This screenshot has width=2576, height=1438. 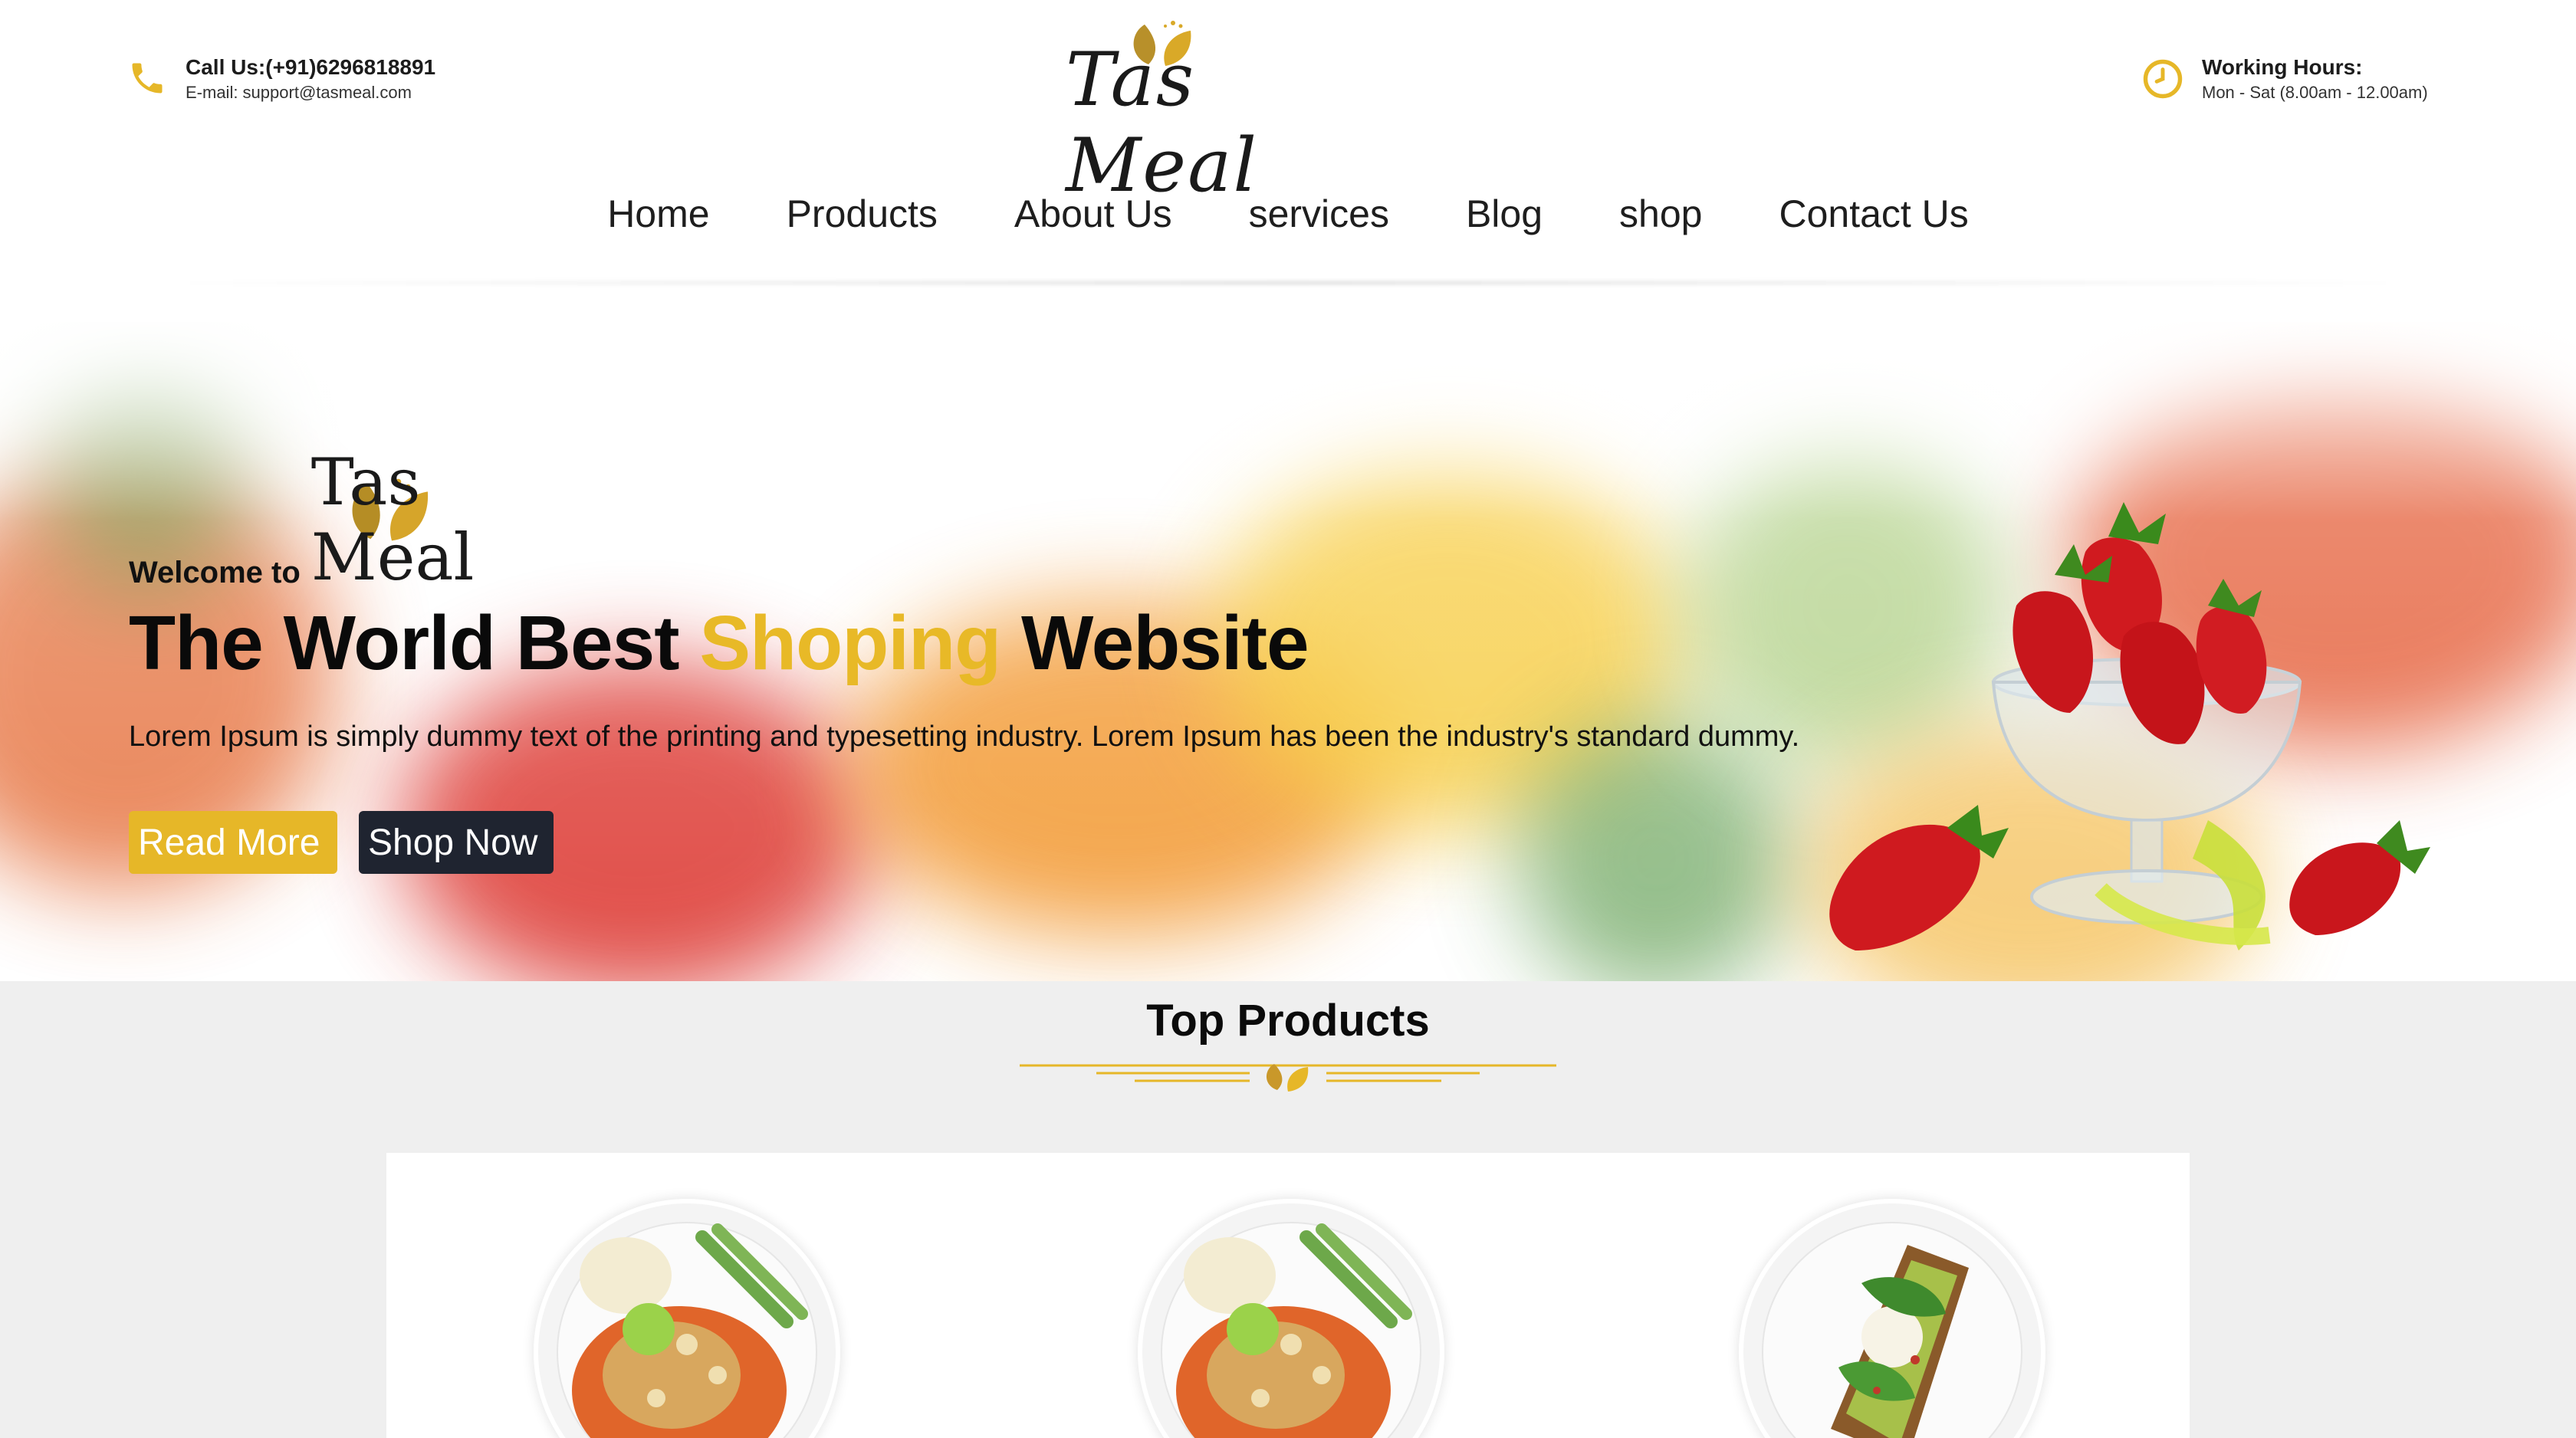 What do you see at coordinates (1155, 643) in the screenshot?
I see `headline-part-2: Website` at bounding box center [1155, 643].